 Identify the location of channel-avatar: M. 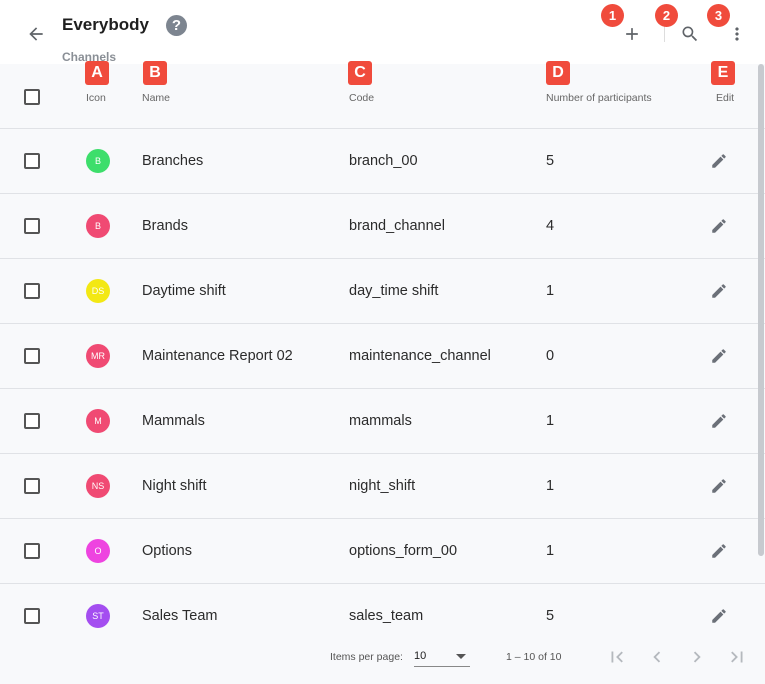
(98, 421).